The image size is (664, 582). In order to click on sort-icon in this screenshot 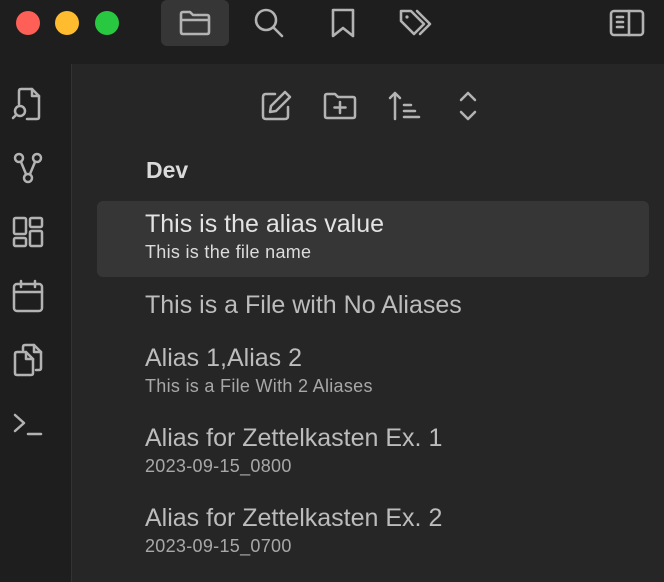, I will do `click(404, 106)`.